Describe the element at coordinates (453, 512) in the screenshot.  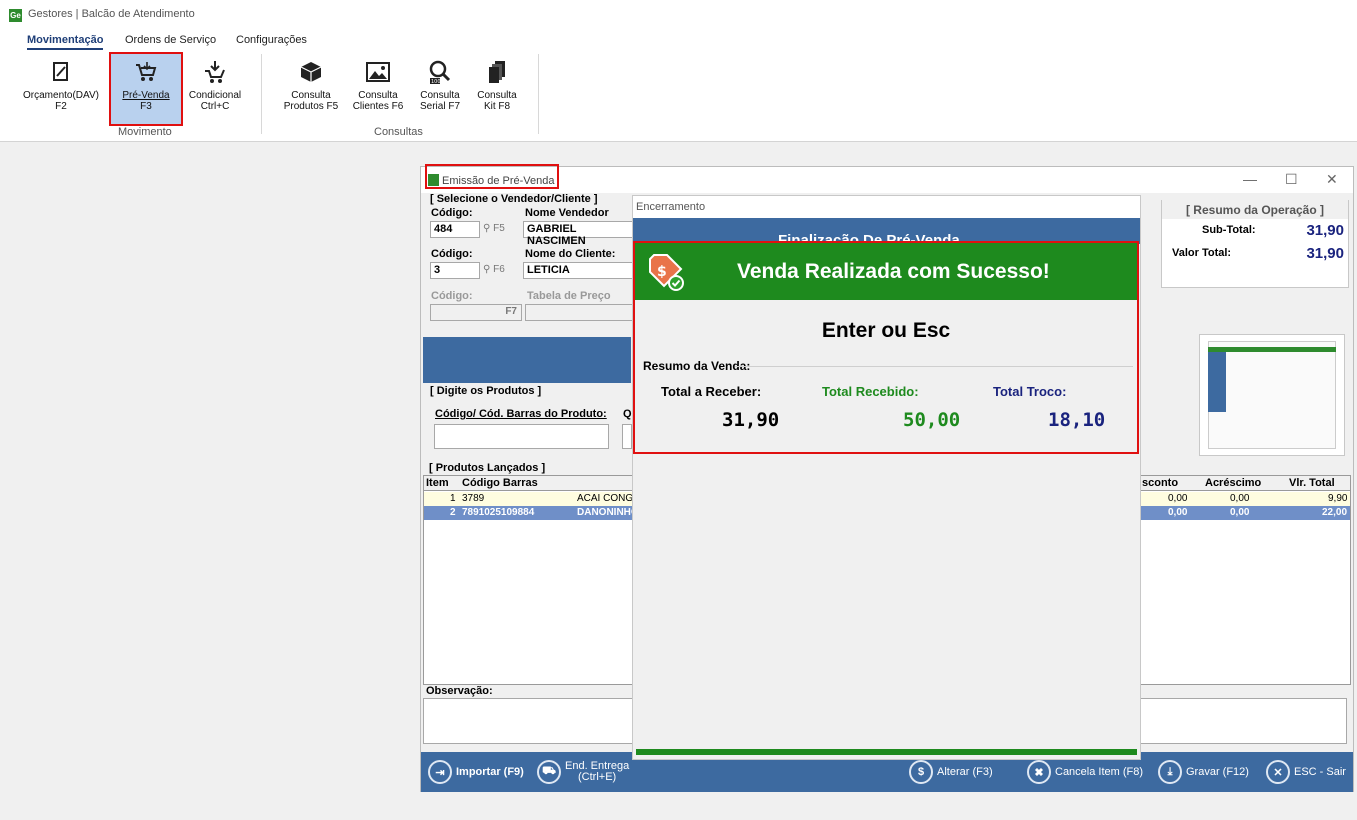
I see `cell-item: 2` at that location.